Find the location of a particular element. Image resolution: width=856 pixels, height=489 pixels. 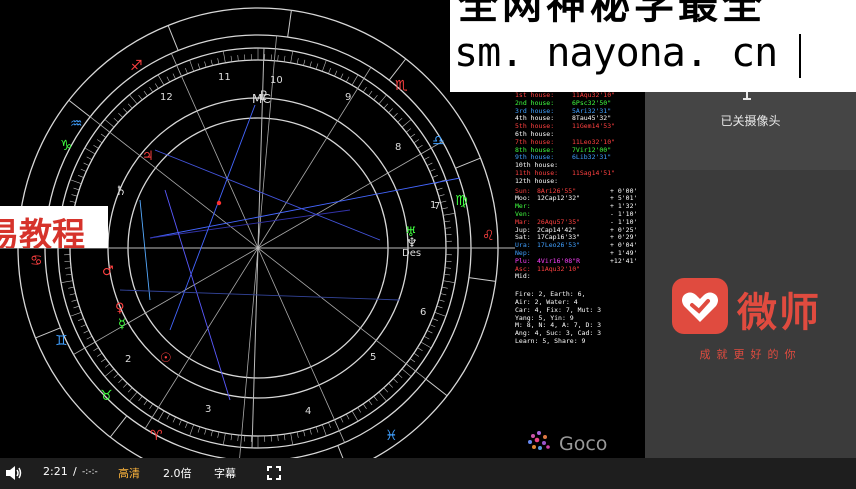

goco-dots-icon is located at coordinates (539, 440).